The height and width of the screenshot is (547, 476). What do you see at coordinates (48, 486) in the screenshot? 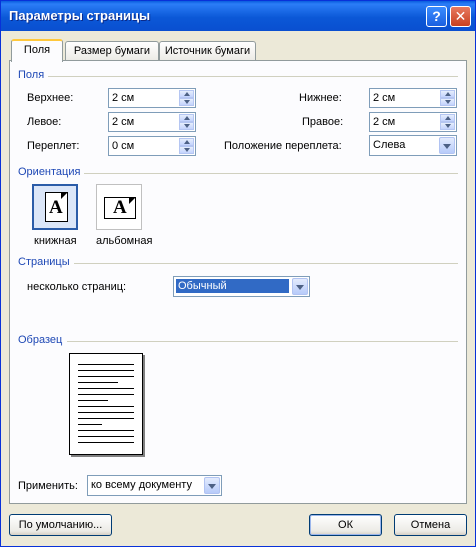
I see `apply-label: Применить:` at bounding box center [48, 486].